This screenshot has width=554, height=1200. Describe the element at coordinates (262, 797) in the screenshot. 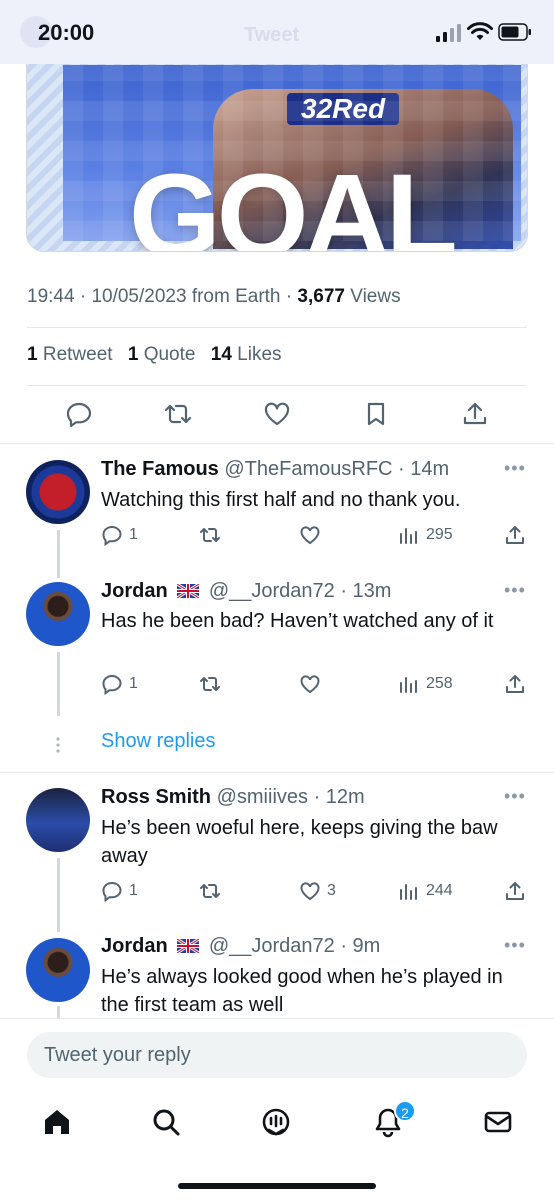

I see `reply-author-handle: @smiiives` at that location.